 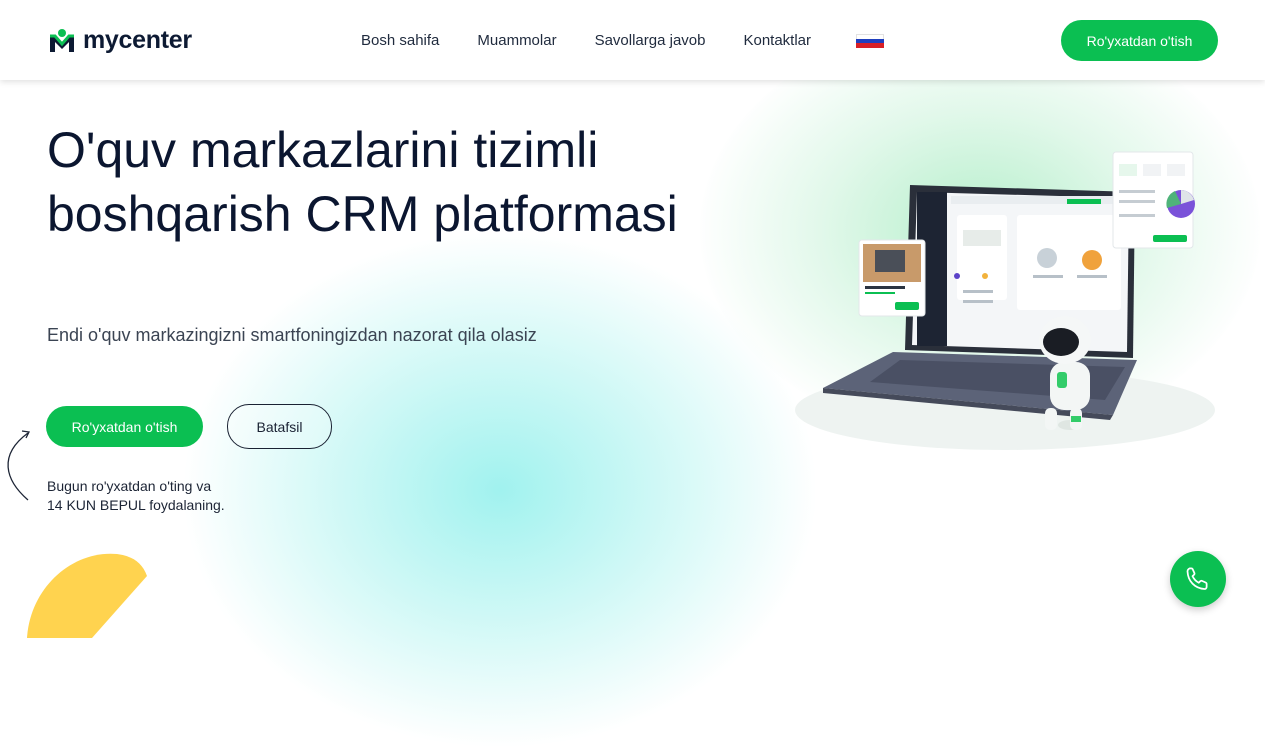 What do you see at coordinates (136, 505) in the screenshot?
I see `note-line-2: 14 KUN BEPUL foydalaning.` at bounding box center [136, 505].